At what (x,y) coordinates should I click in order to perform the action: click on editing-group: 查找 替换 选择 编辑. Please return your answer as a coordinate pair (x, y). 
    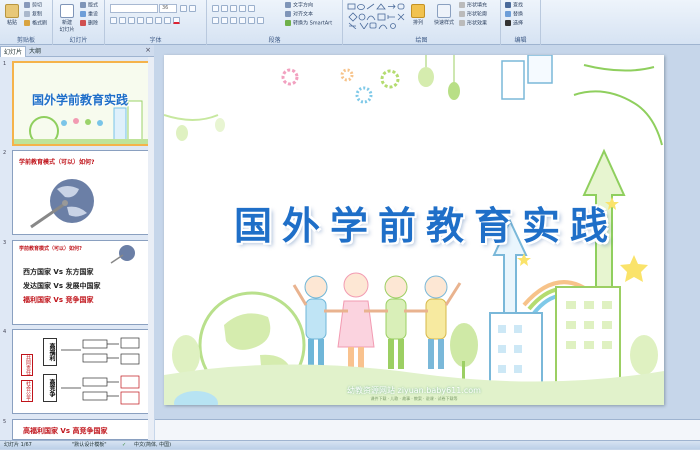
    Looking at the image, I should click on (521, 22).